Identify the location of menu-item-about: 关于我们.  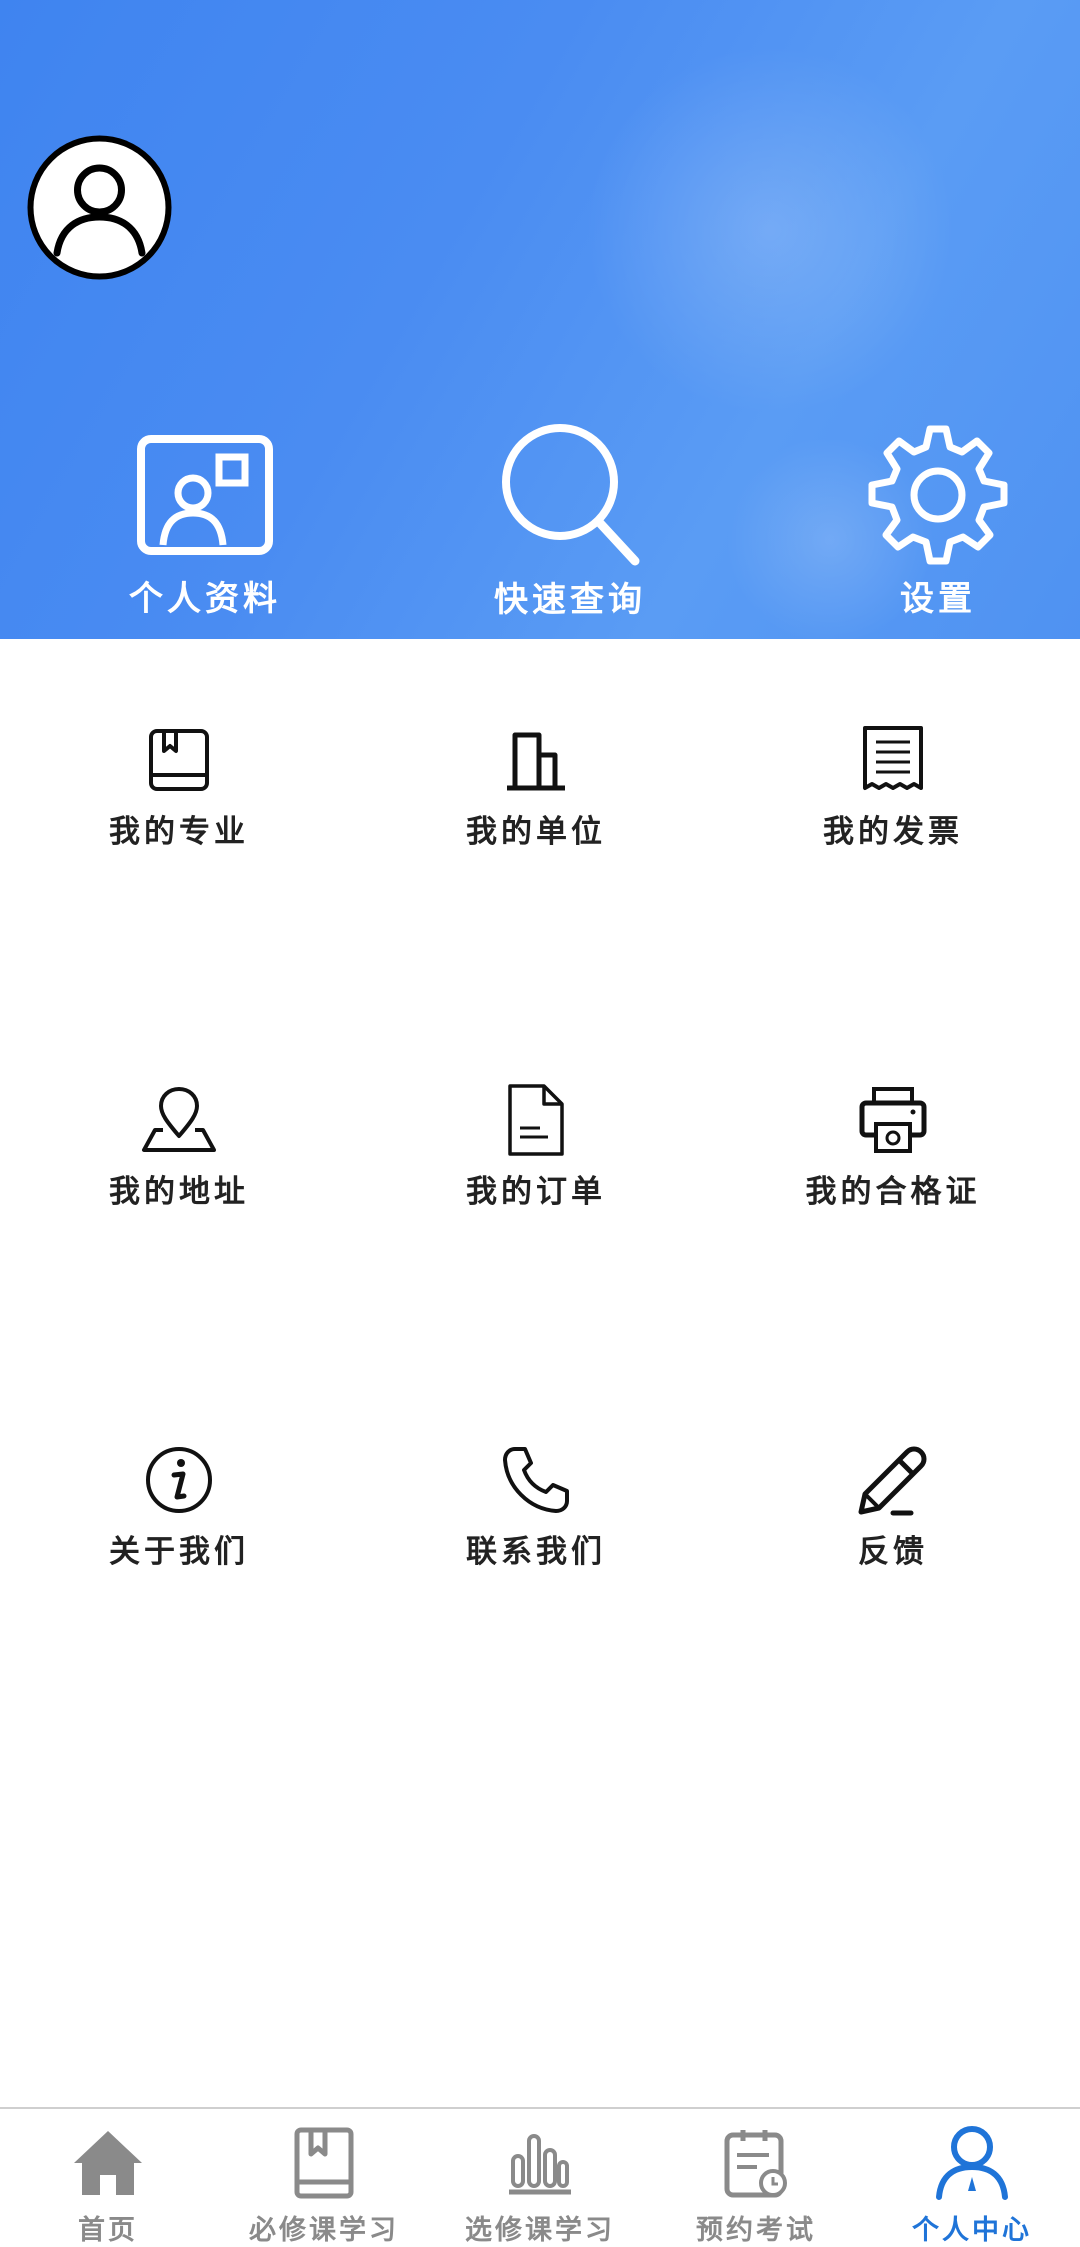
(179, 1515).